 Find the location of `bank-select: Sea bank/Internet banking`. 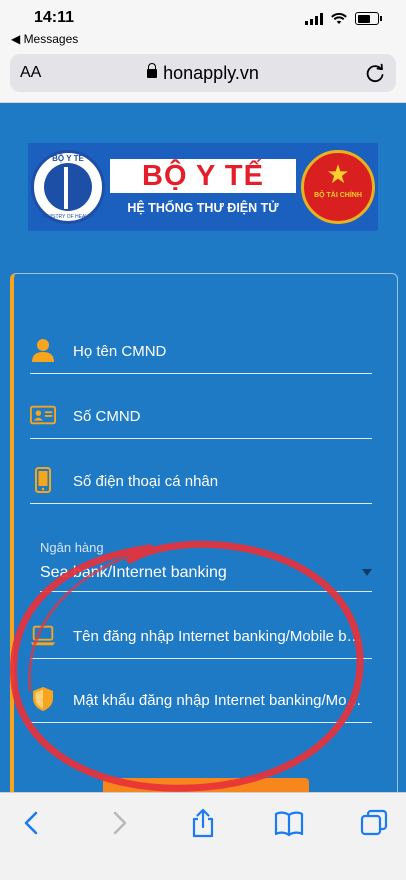

bank-select: Sea bank/Internet banking is located at coordinates (206, 573).